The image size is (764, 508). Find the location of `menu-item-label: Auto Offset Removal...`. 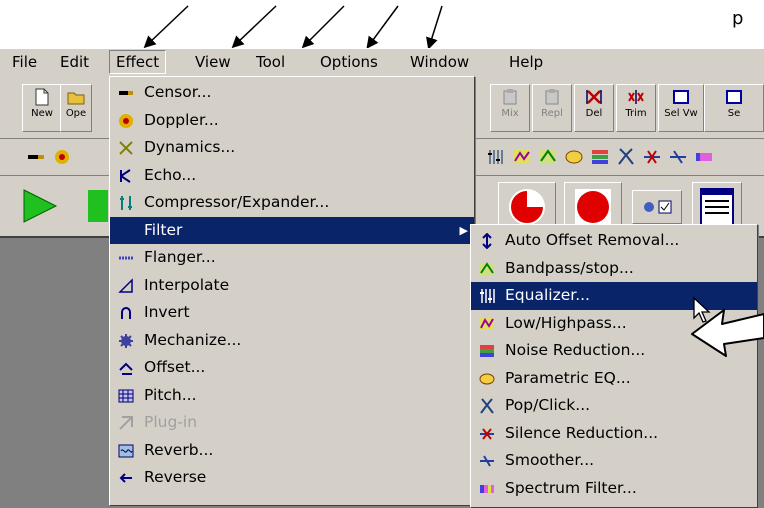

menu-item-label: Auto Offset Removal... is located at coordinates (592, 240).